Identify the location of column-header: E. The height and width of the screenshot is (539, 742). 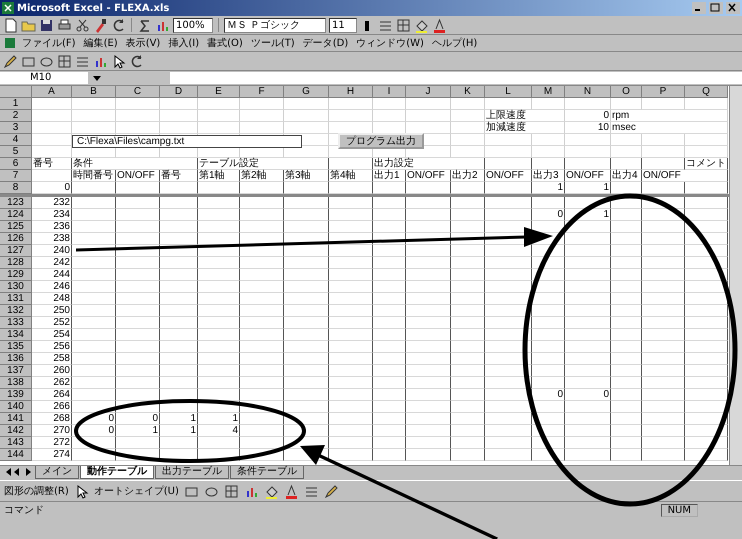
(219, 92).